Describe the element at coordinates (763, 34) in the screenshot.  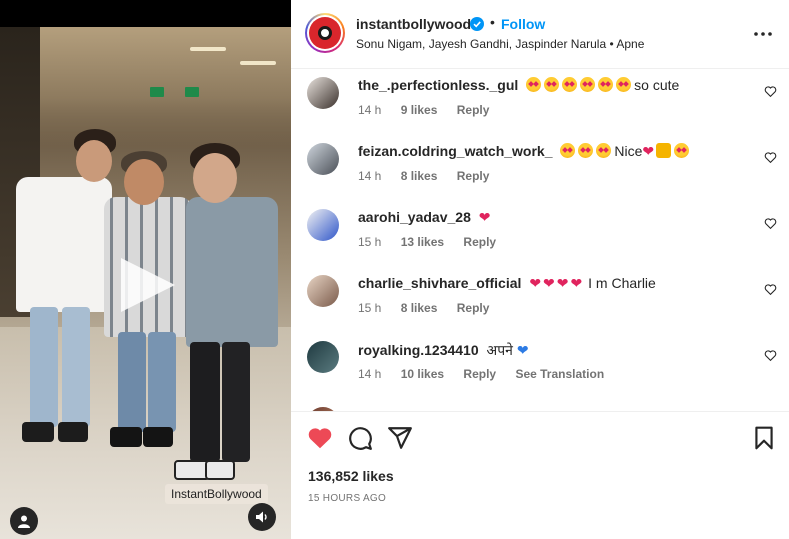
I see `more-options-icon` at that location.